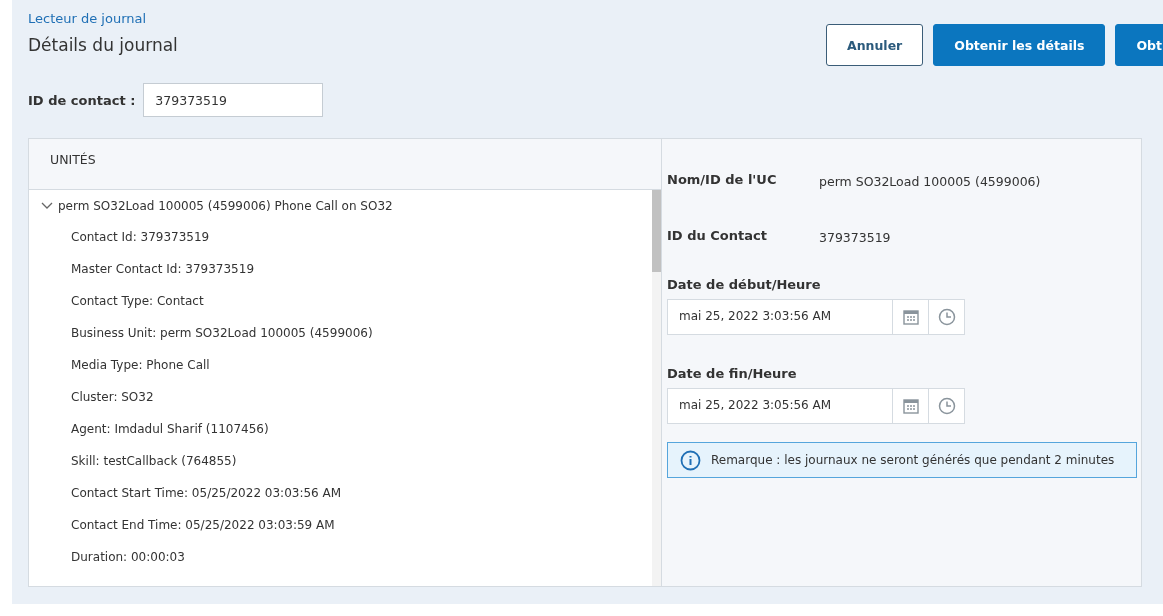 This screenshot has height=616, width=1163. What do you see at coordinates (87, 18) in the screenshot?
I see `breadcrumb-link: Lecteur de journal` at bounding box center [87, 18].